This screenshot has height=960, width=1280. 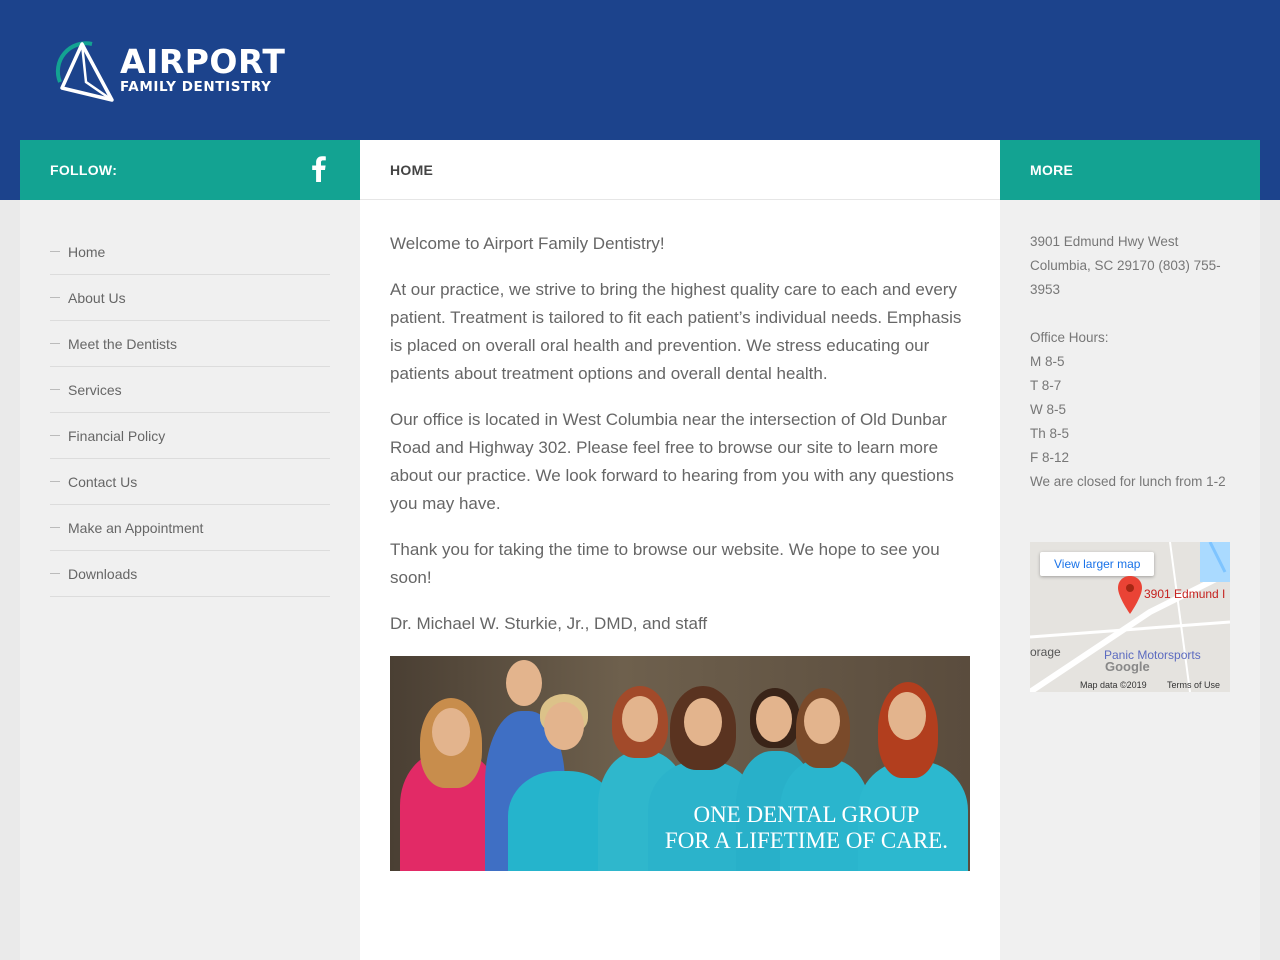 I want to click on follow-label: FOLLOW:, so click(x=84, y=170).